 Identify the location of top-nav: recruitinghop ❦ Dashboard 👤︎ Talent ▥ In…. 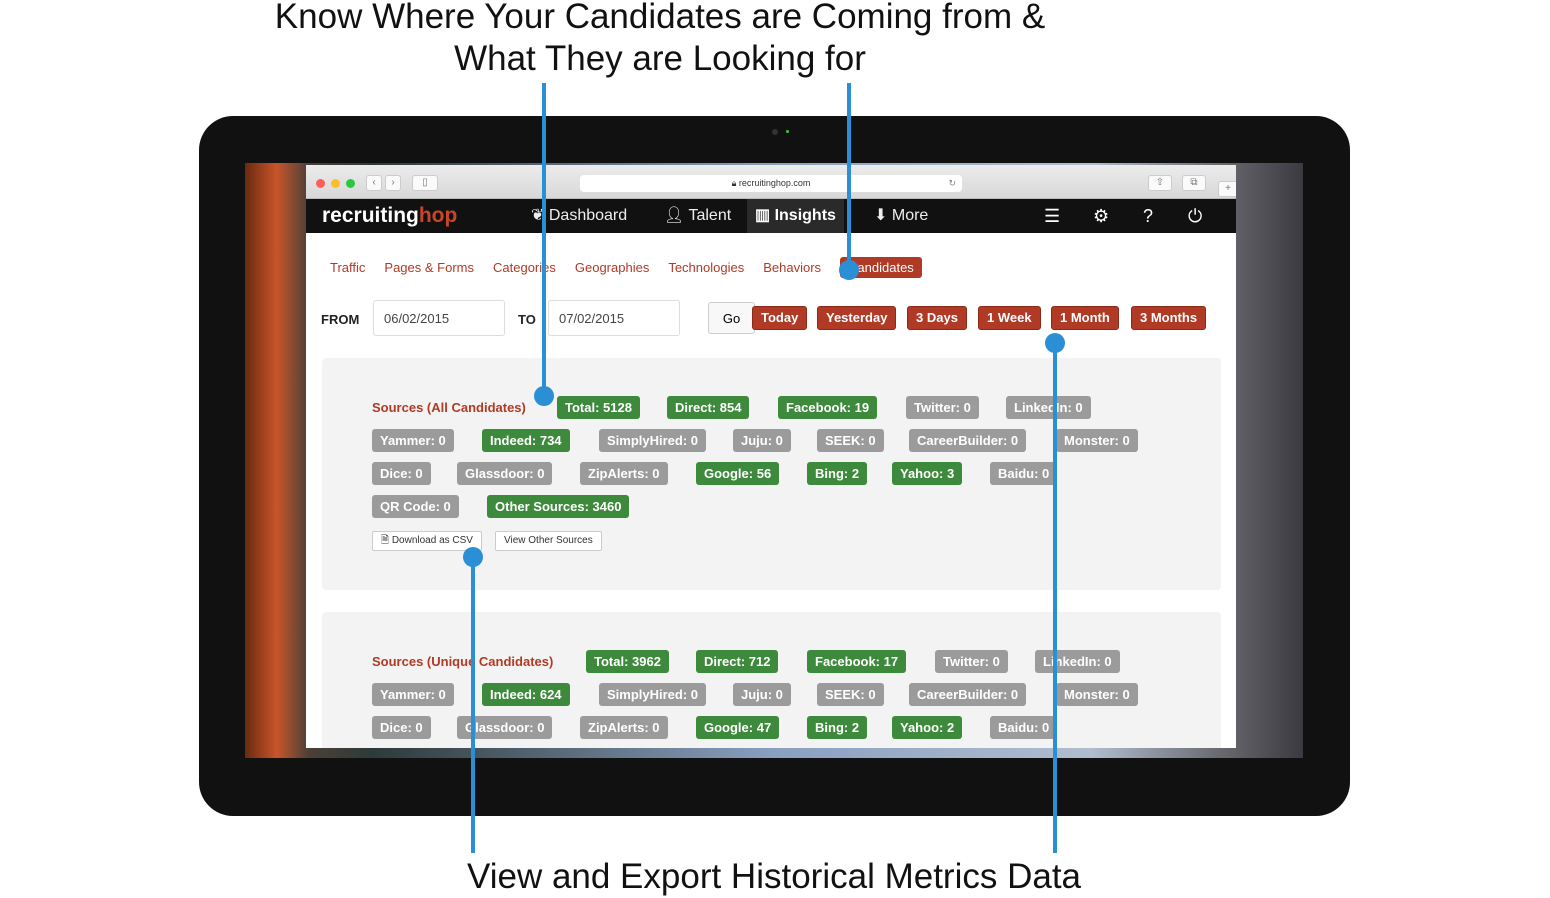
(771, 216).